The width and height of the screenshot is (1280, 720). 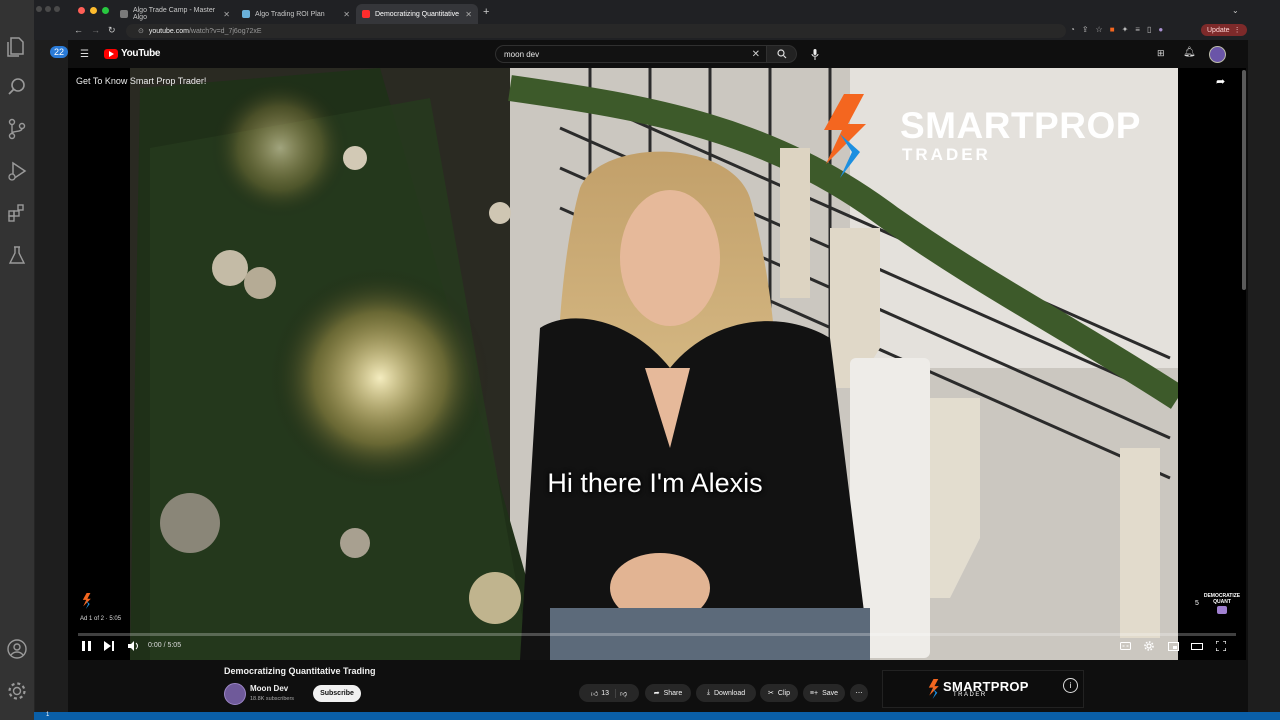 I want to click on save-button: ≡+ Save, so click(x=824, y=693).